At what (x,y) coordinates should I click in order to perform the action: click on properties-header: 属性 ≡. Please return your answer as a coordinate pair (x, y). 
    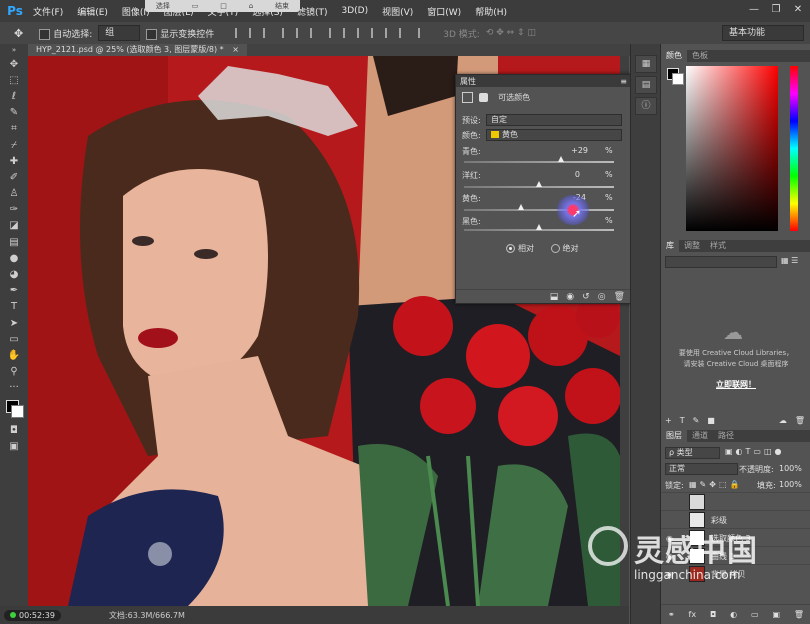
    Looking at the image, I should click on (543, 81).